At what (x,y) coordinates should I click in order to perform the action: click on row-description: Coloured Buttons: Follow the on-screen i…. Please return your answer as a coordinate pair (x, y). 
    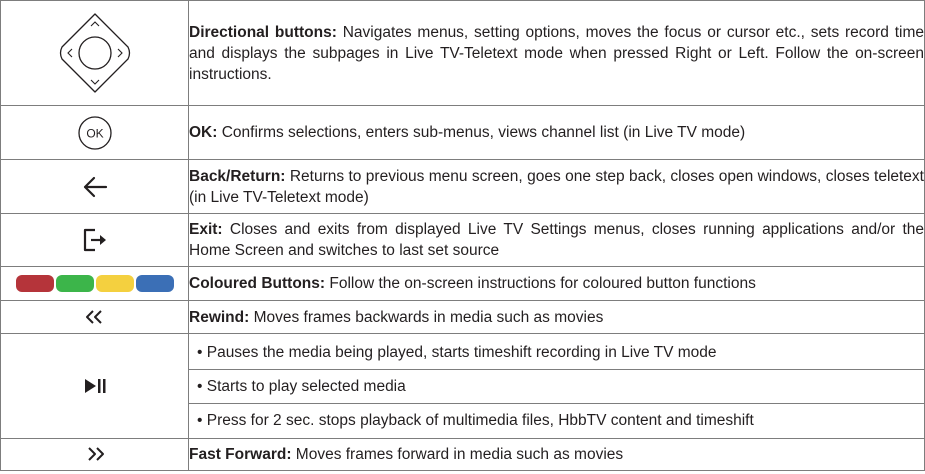
    Looking at the image, I should click on (556, 283).